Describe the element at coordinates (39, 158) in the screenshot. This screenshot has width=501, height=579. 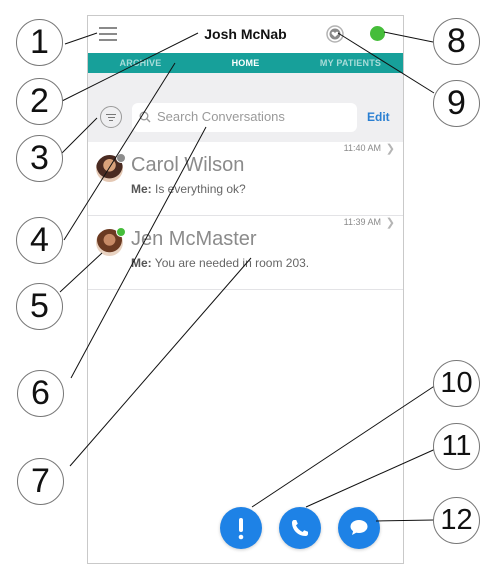
I see `callout-3: 3` at that location.